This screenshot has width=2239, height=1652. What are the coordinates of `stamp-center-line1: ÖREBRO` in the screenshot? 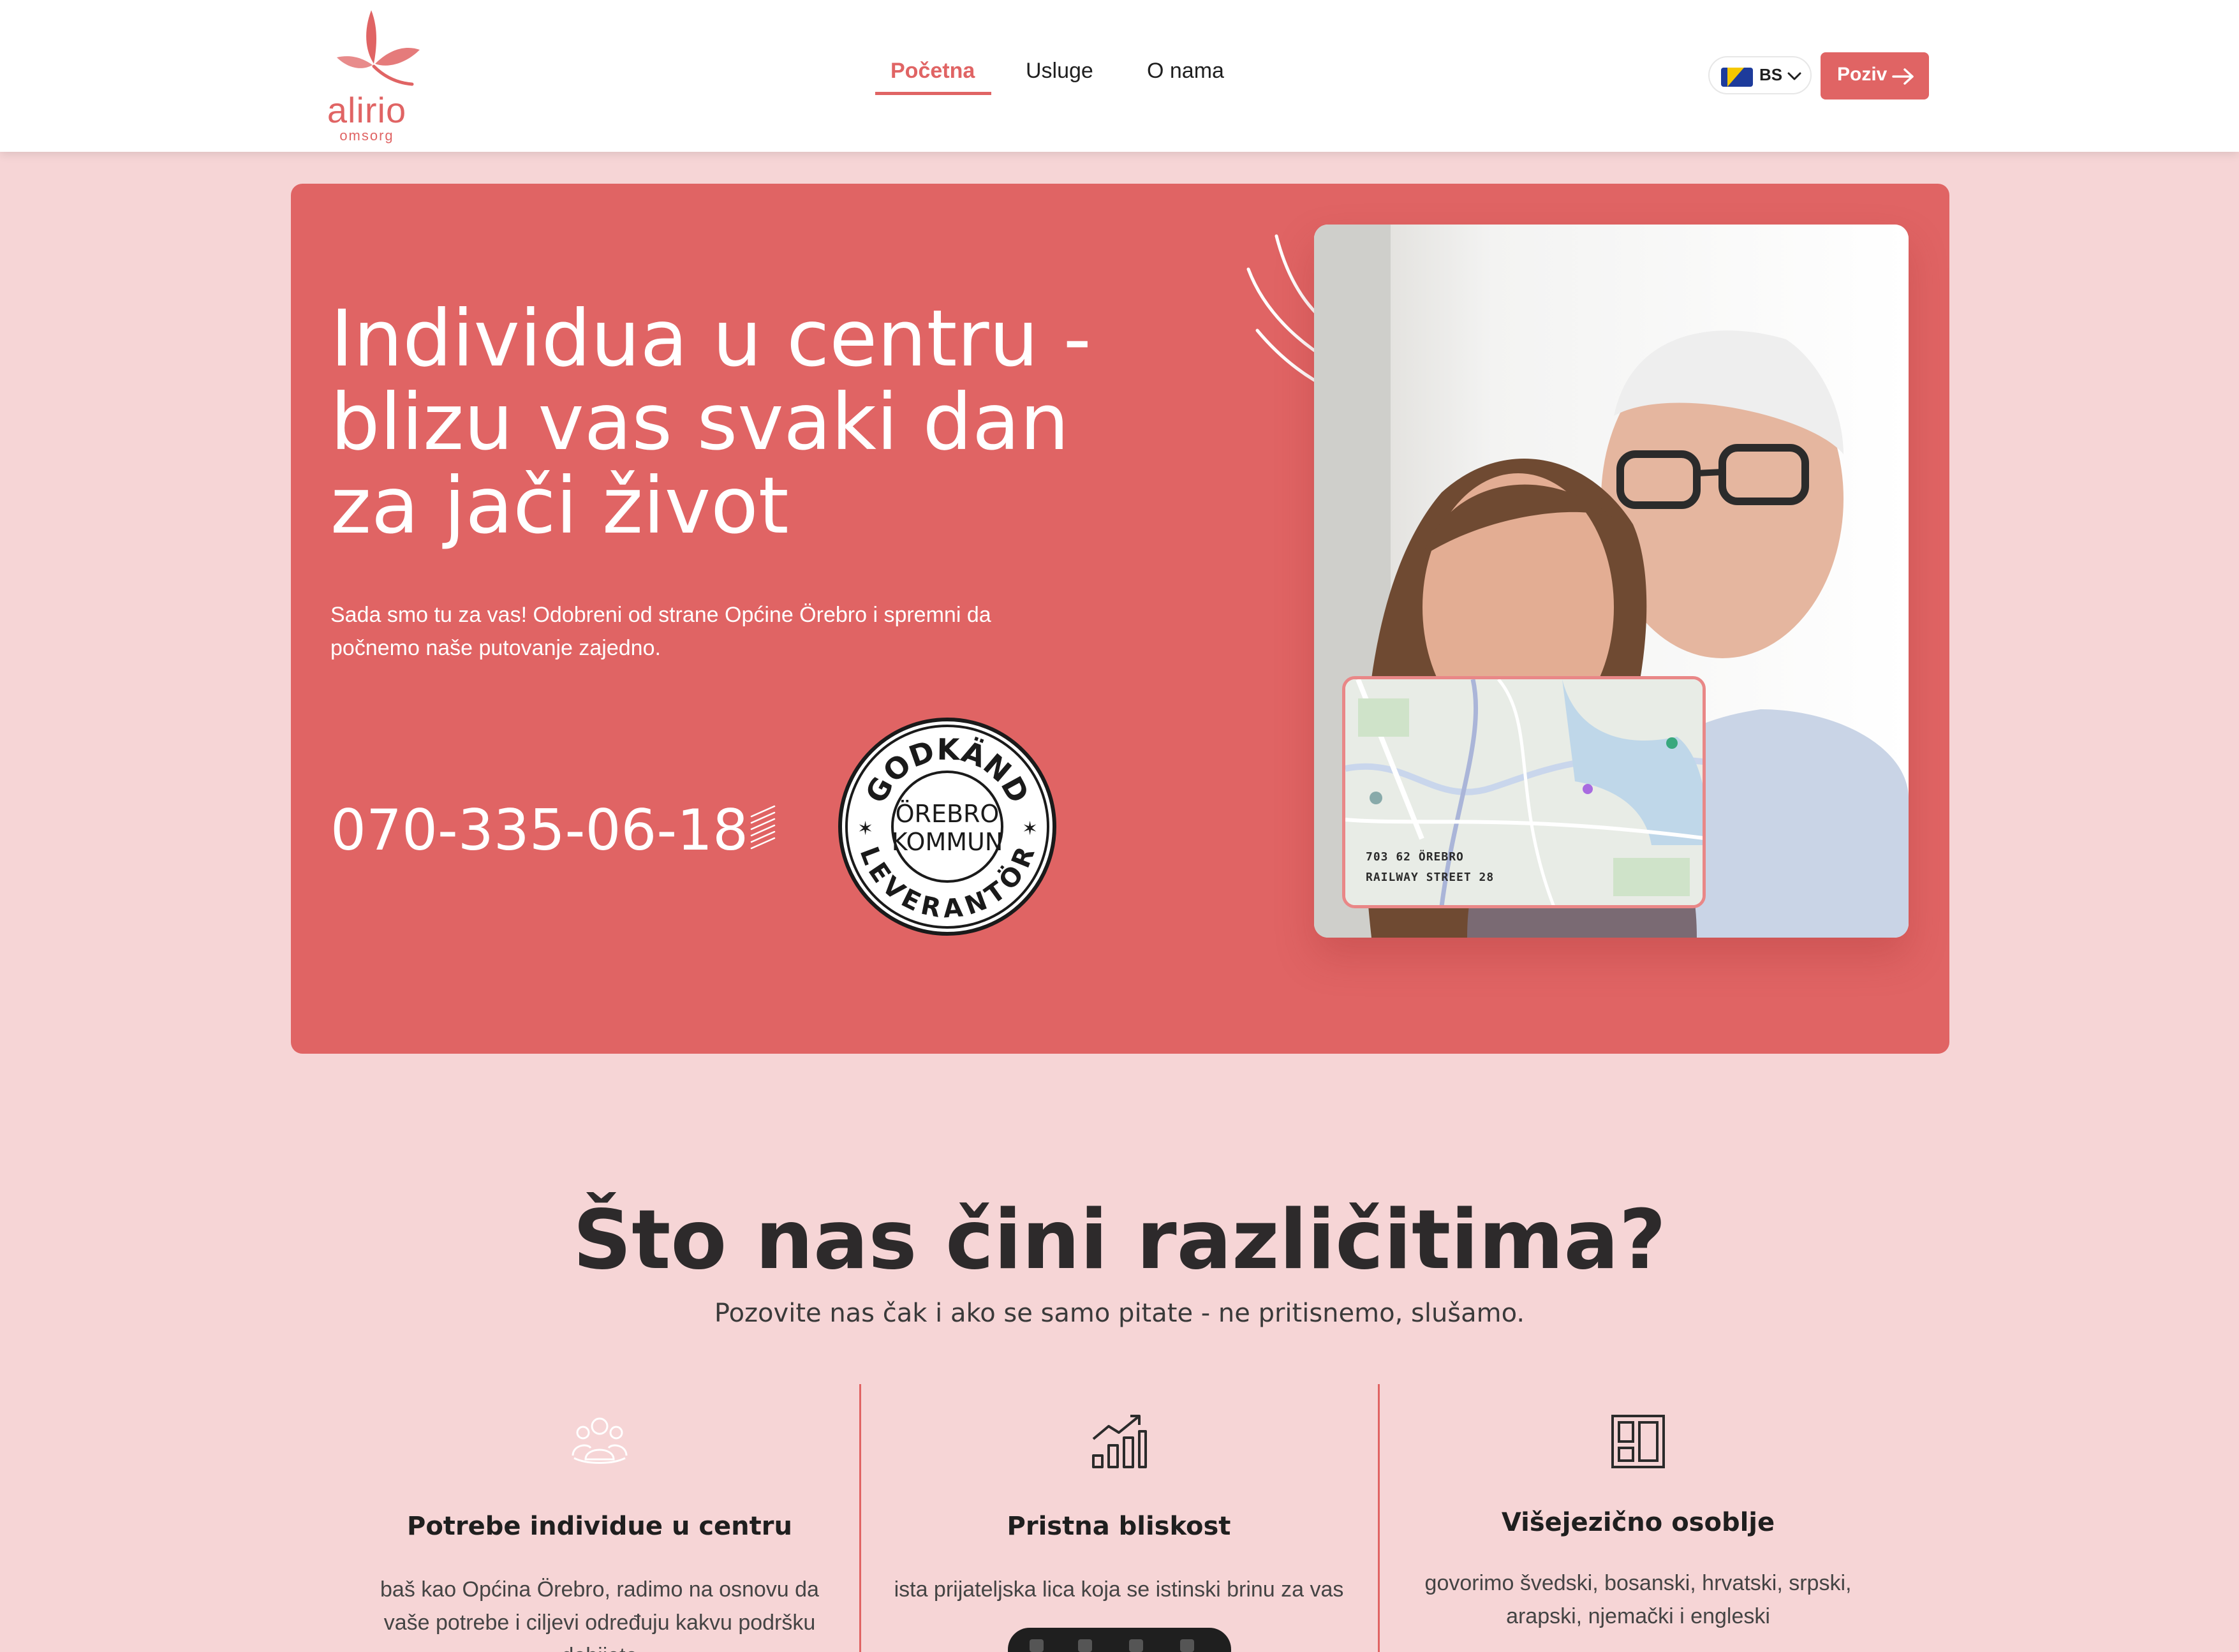 It's located at (948, 814).